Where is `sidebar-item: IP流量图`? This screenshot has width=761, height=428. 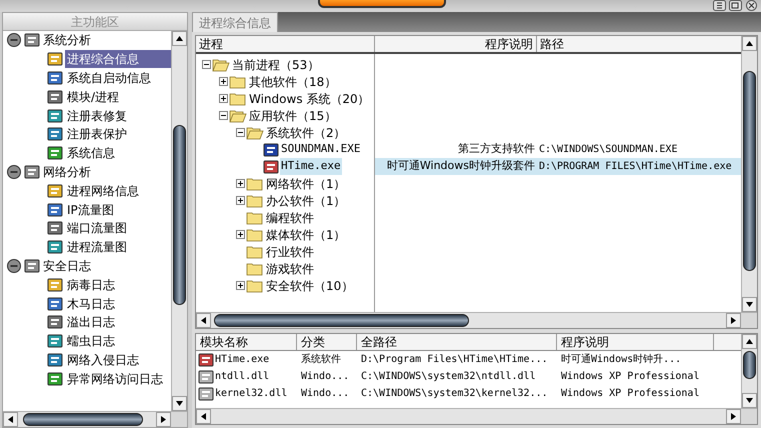
sidebar-item: IP流量图 is located at coordinates (118, 209).